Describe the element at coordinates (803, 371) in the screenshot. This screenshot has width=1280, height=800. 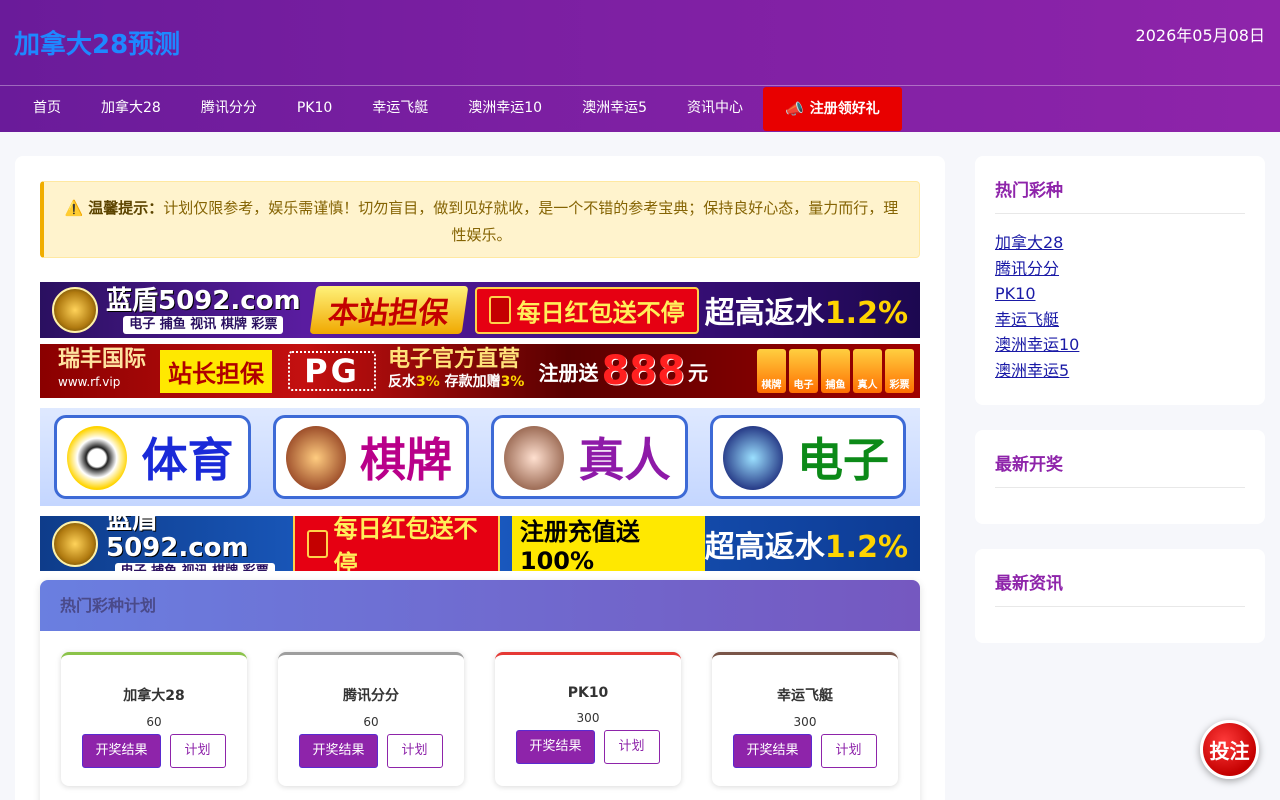
I see `game-thumb: 电子` at that location.